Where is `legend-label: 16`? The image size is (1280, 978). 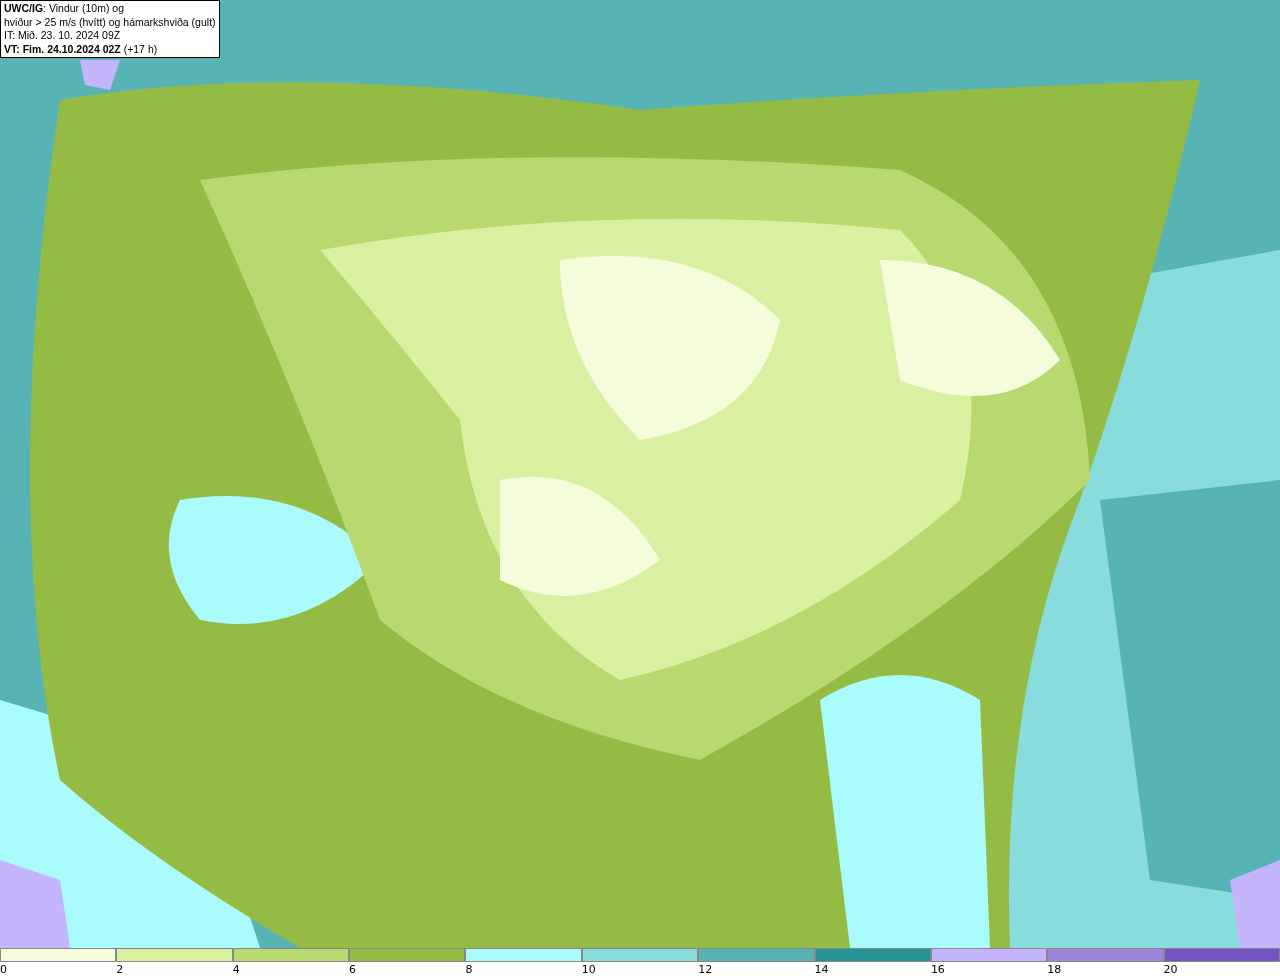
legend-label: 16 is located at coordinates (937, 970).